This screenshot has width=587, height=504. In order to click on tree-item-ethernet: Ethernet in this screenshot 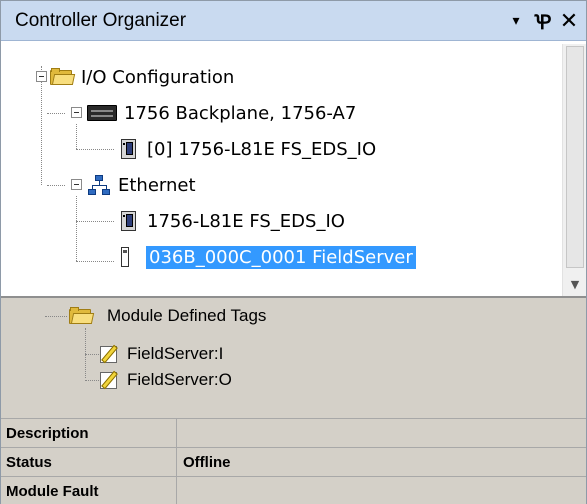, I will do `click(143, 185)`.